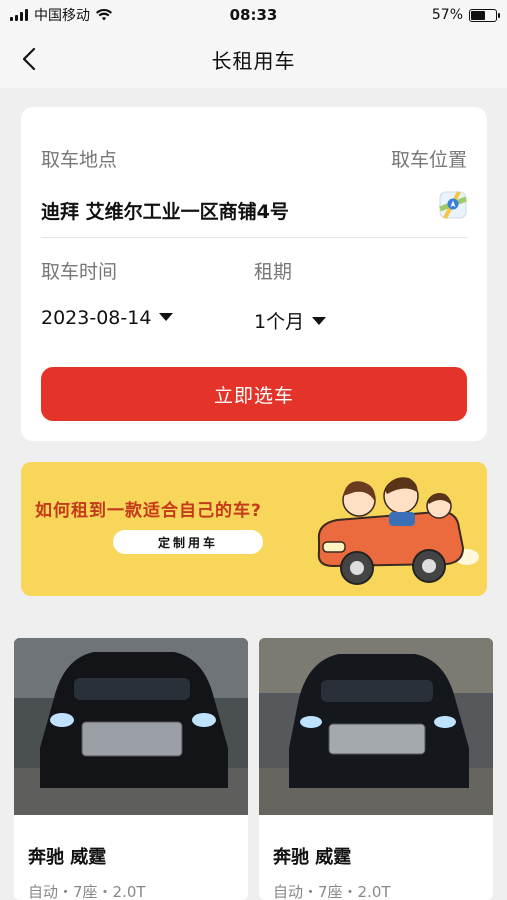 This screenshot has width=507, height=900. What do you see at coordinates (429, 158) in the screenshot?
I see `pickup-location-link: 取车位置` at bounding box center [429, 158].